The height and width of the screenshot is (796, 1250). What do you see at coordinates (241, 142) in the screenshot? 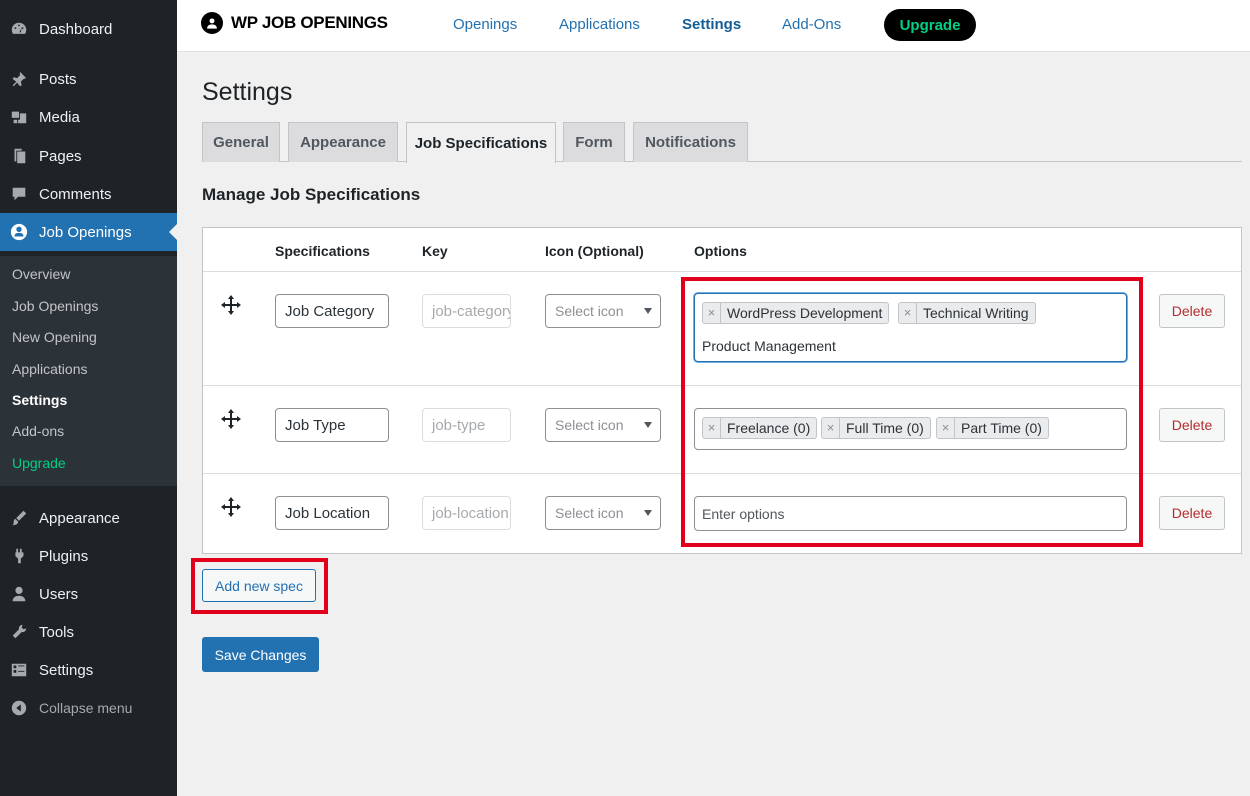
I see `tab-general: General` at bounding box center [241, 142].